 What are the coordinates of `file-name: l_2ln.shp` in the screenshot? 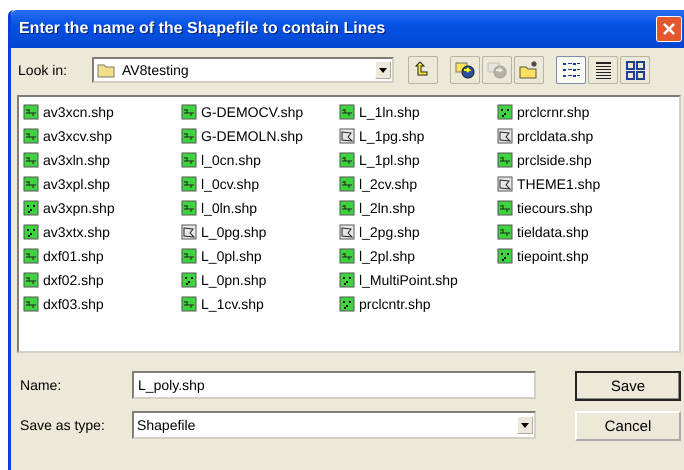 It's located at (387, 208).